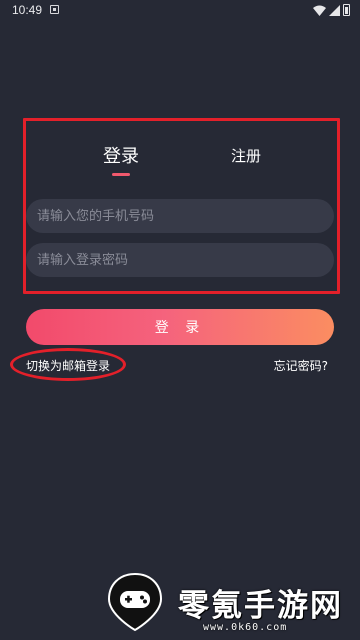  Describe the element at coordinates (180, 160) in the screenshot. I see `auth-tabs: 登录 注册` at that location.